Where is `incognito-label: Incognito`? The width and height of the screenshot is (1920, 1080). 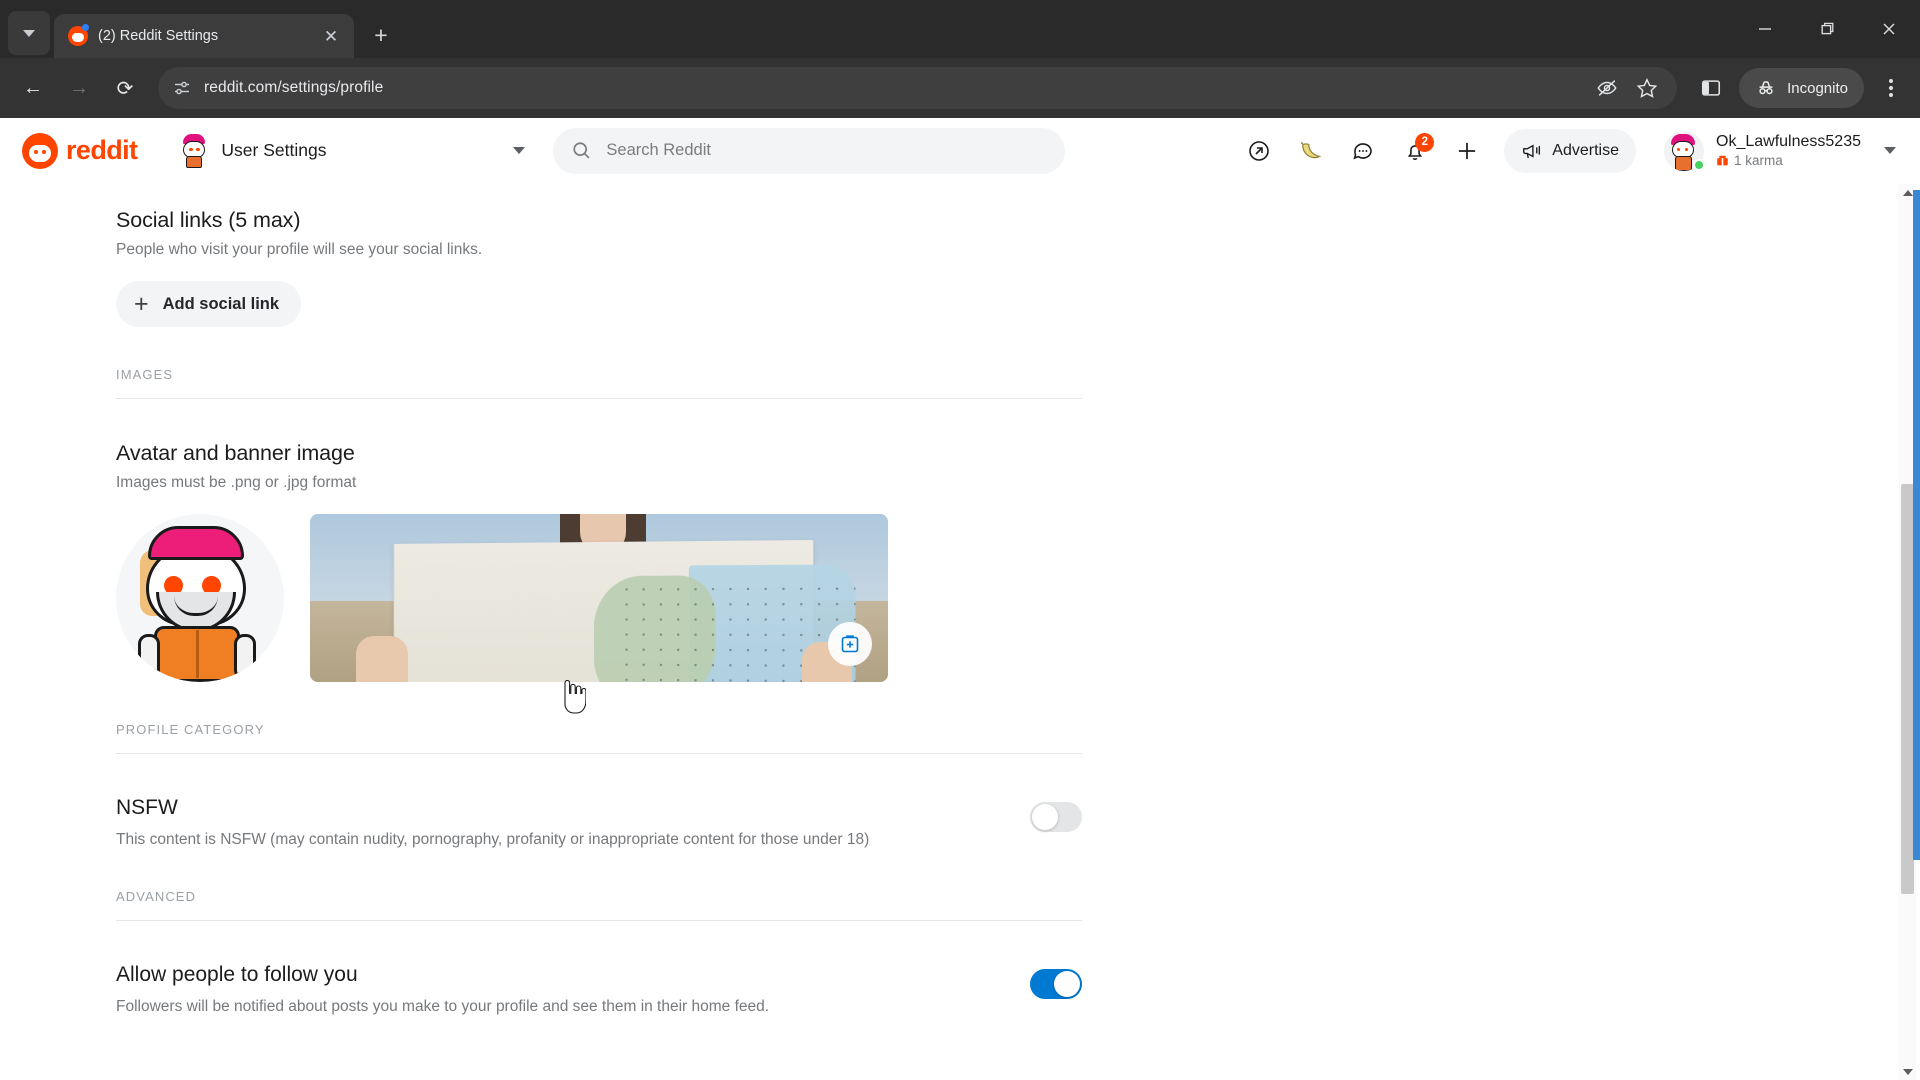
incognito-label: Incognito is located at coordinates (1817, 88).